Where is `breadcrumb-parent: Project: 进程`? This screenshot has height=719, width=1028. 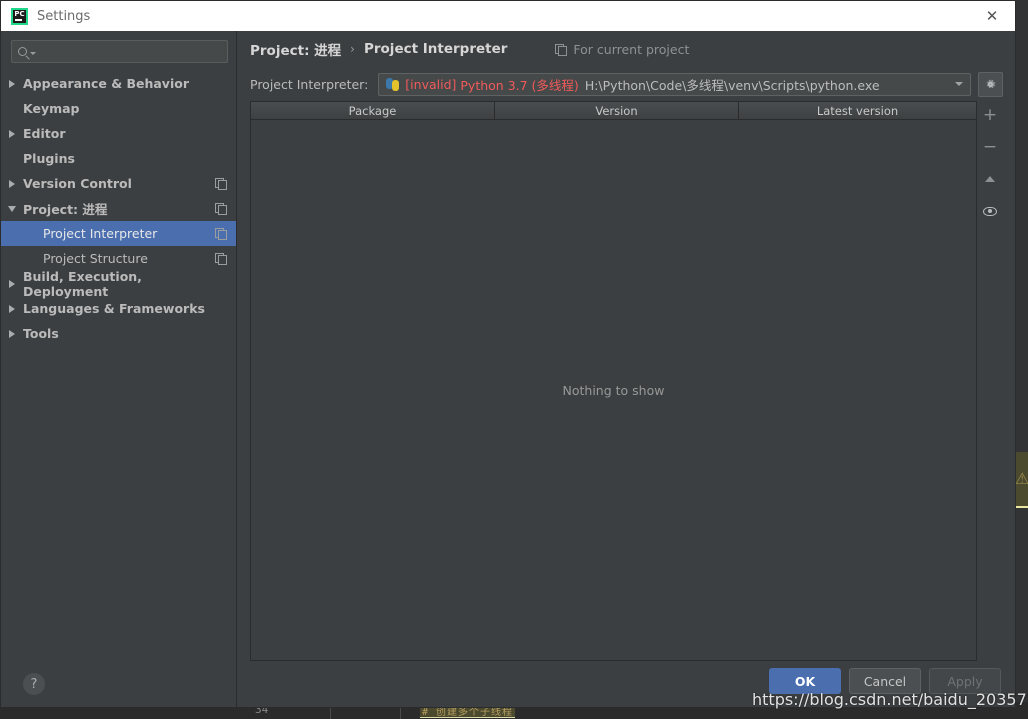 breadcrumb-parent: Project: 进程 is located at coordinates (295, 49).